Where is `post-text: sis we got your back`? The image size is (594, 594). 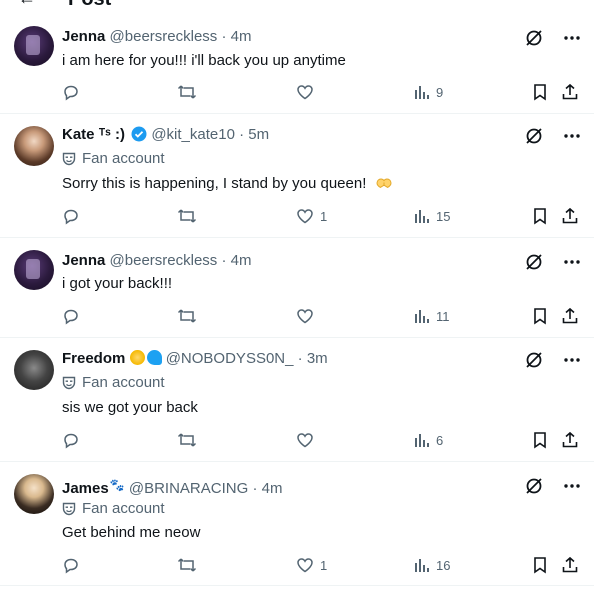
post-text: sis we got your back is located at coordinates (130, 407).